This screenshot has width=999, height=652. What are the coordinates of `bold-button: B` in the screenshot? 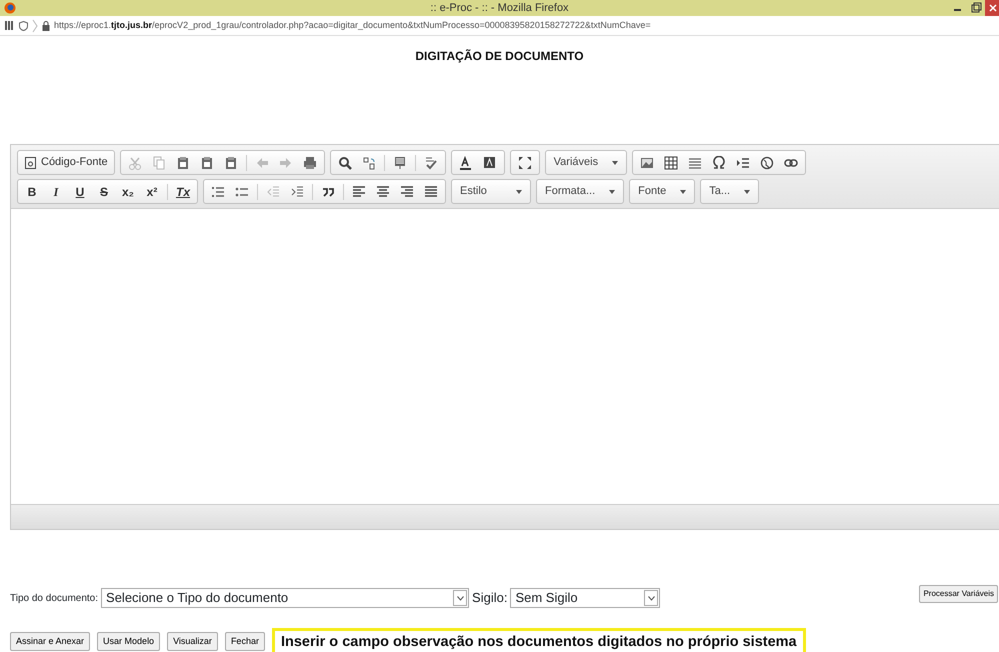 It's located at (32, 191).